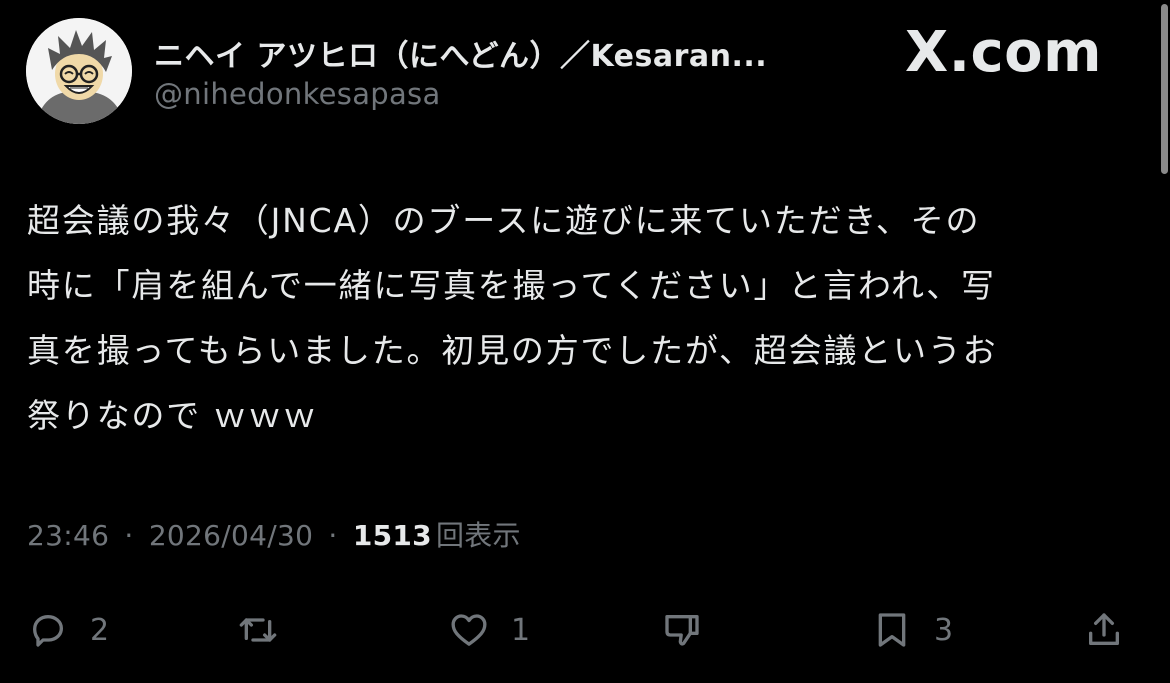 The width and height of the screenshot is (1170, 683). I want to click on post-time: 23:46, so click(68, 535).